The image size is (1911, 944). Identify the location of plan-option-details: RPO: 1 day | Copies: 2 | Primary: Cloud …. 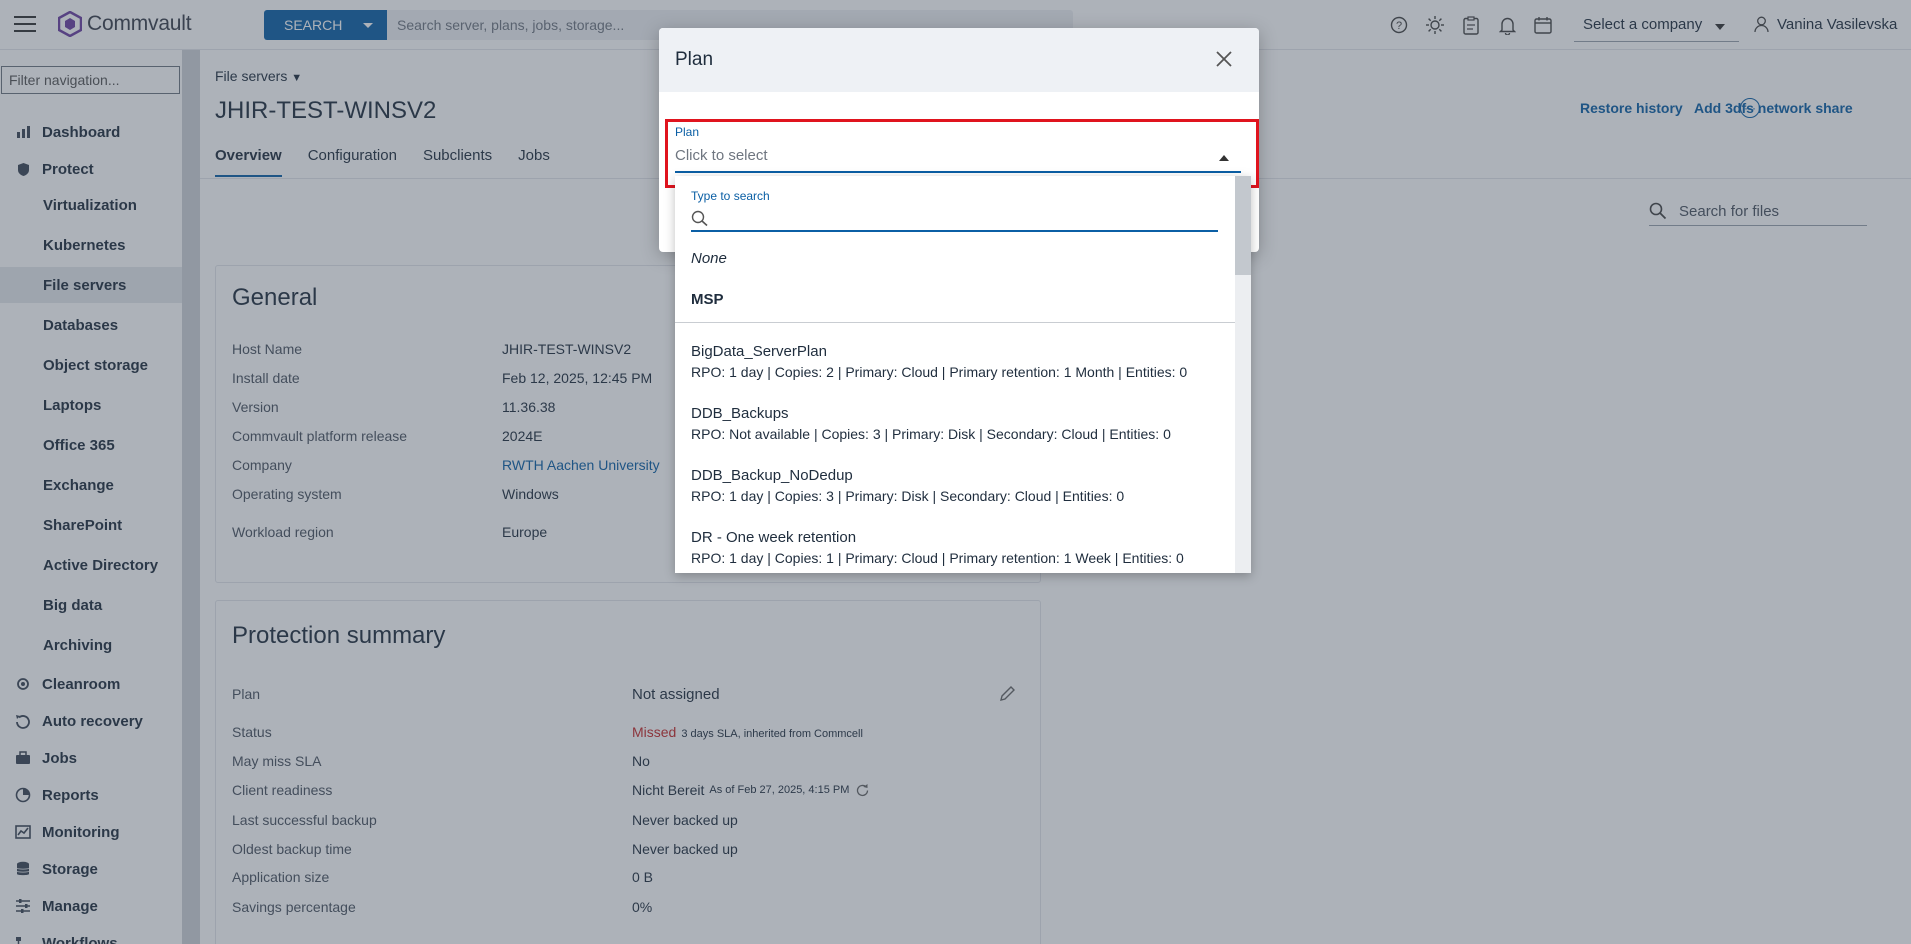
(939, 372).